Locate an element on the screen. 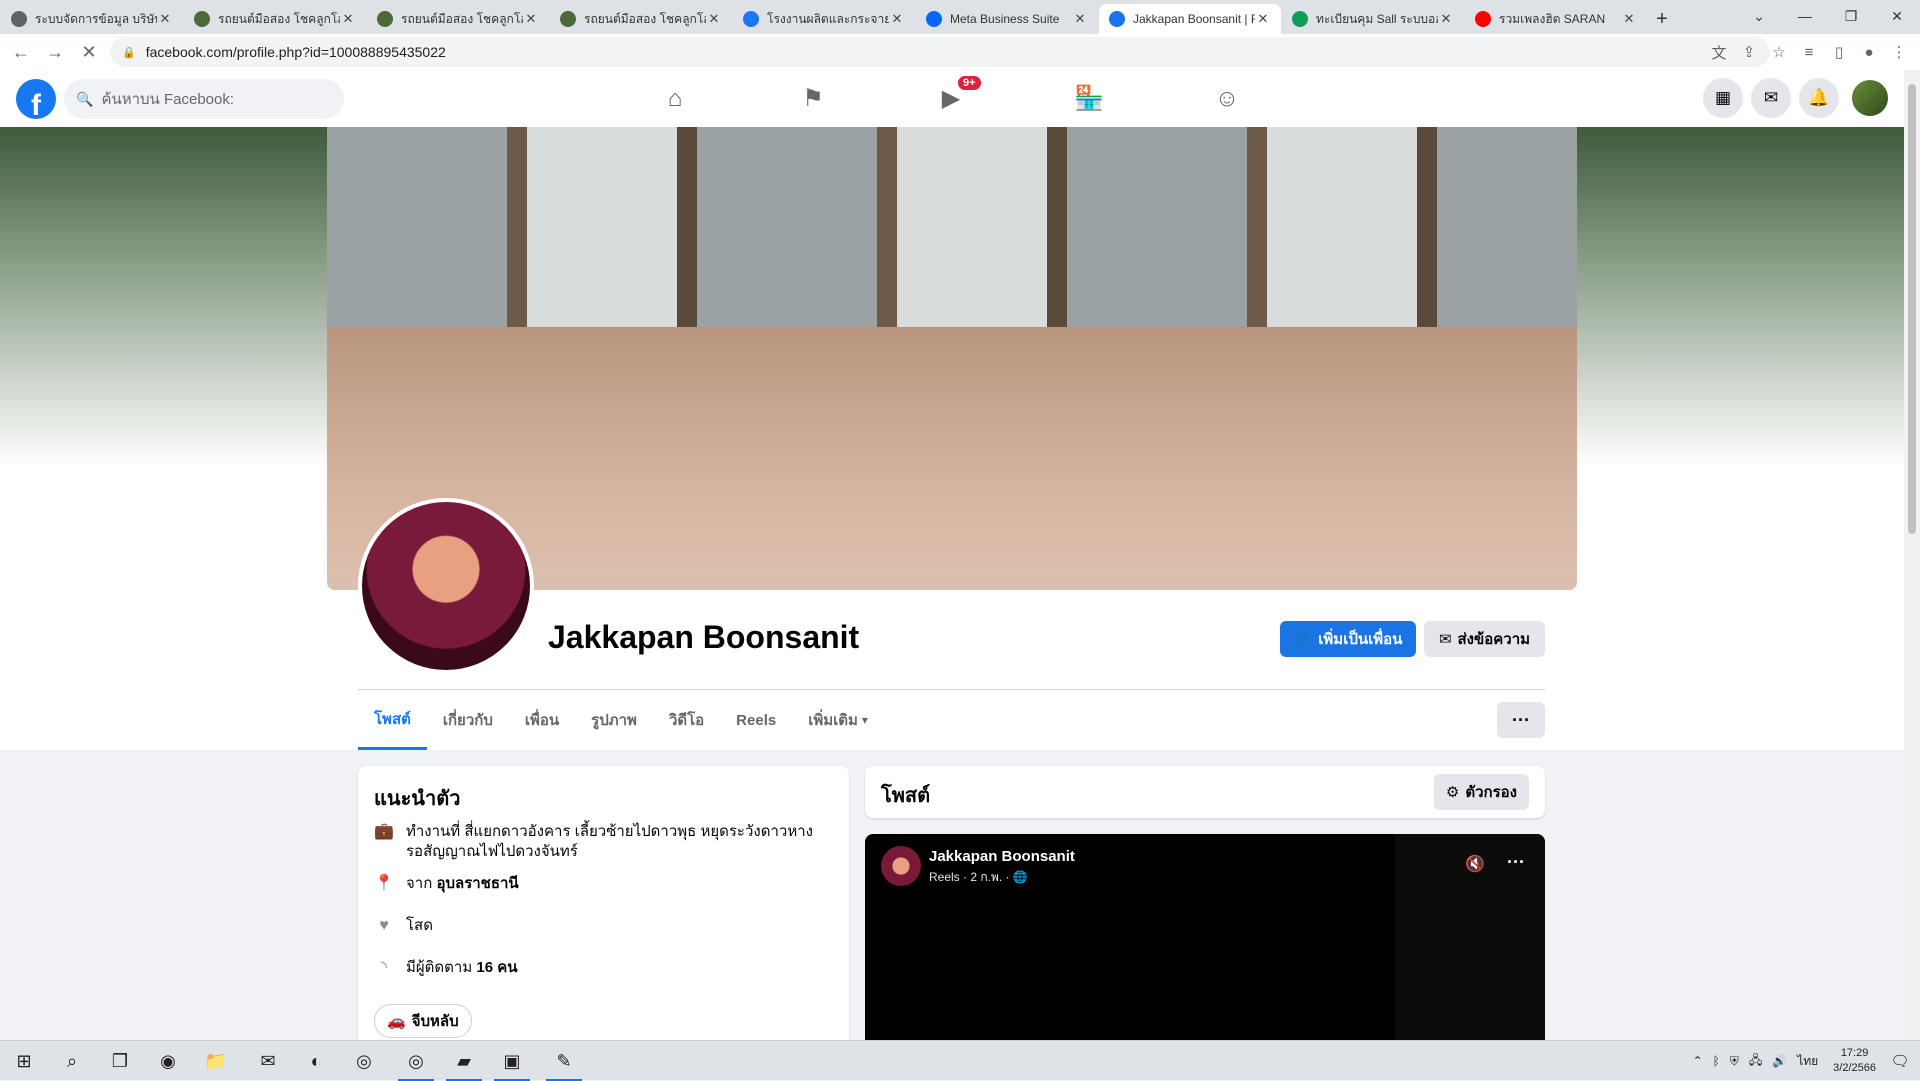  tab-title: ทะเบียนคุม Sall ระบบออน is located at coordinates (1377, 18).